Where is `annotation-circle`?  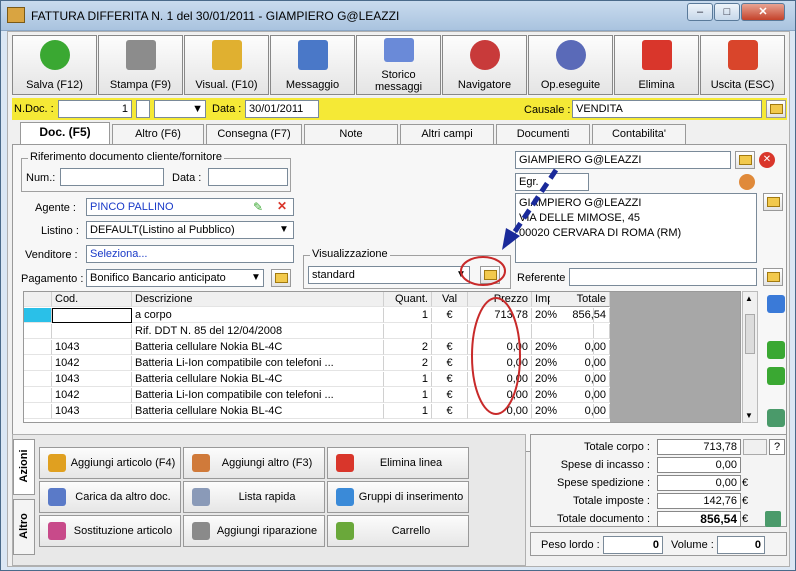
annotation-circle is located at coordinates (483, 271).